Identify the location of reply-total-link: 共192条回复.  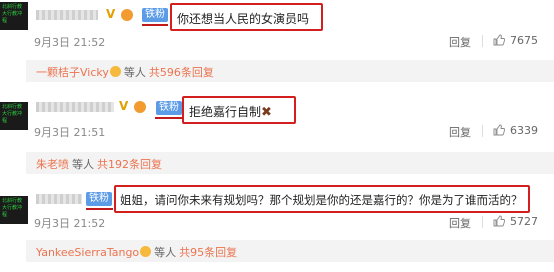
(129, 164).